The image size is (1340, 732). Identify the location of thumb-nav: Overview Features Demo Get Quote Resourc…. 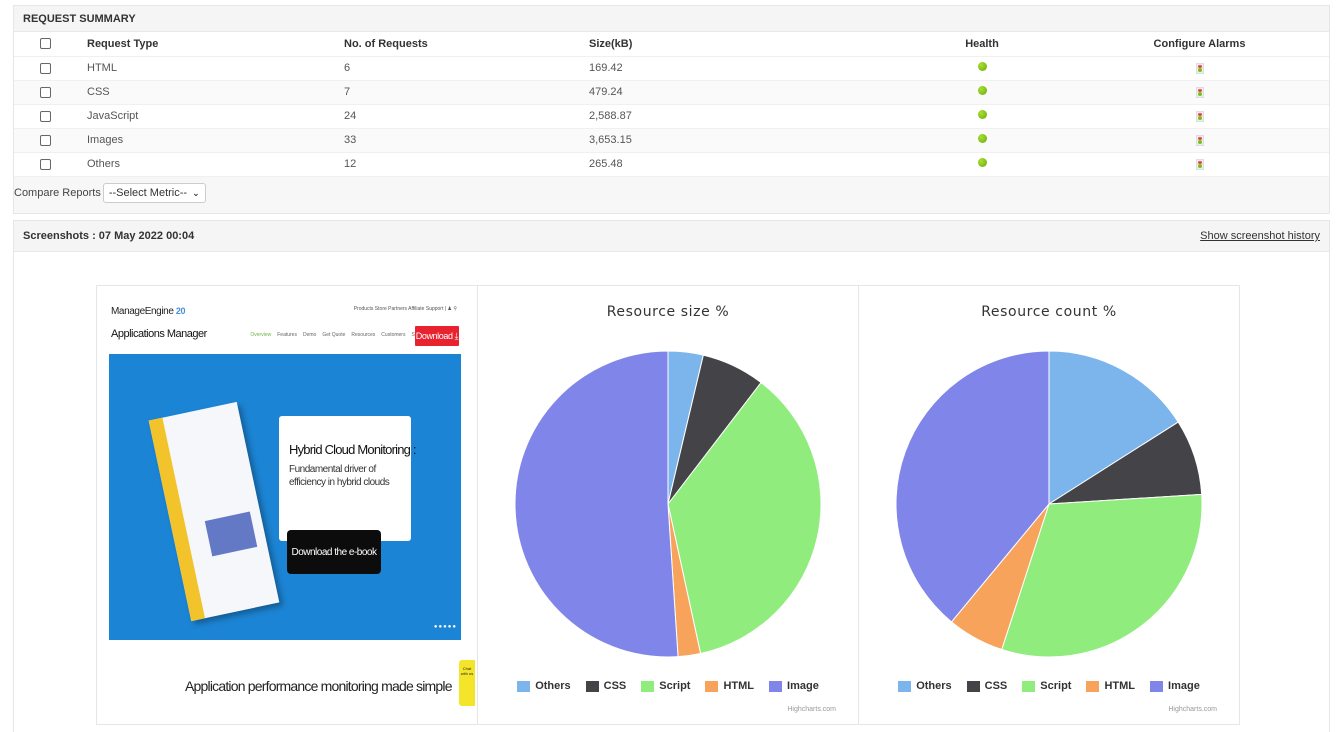
(339, 335).